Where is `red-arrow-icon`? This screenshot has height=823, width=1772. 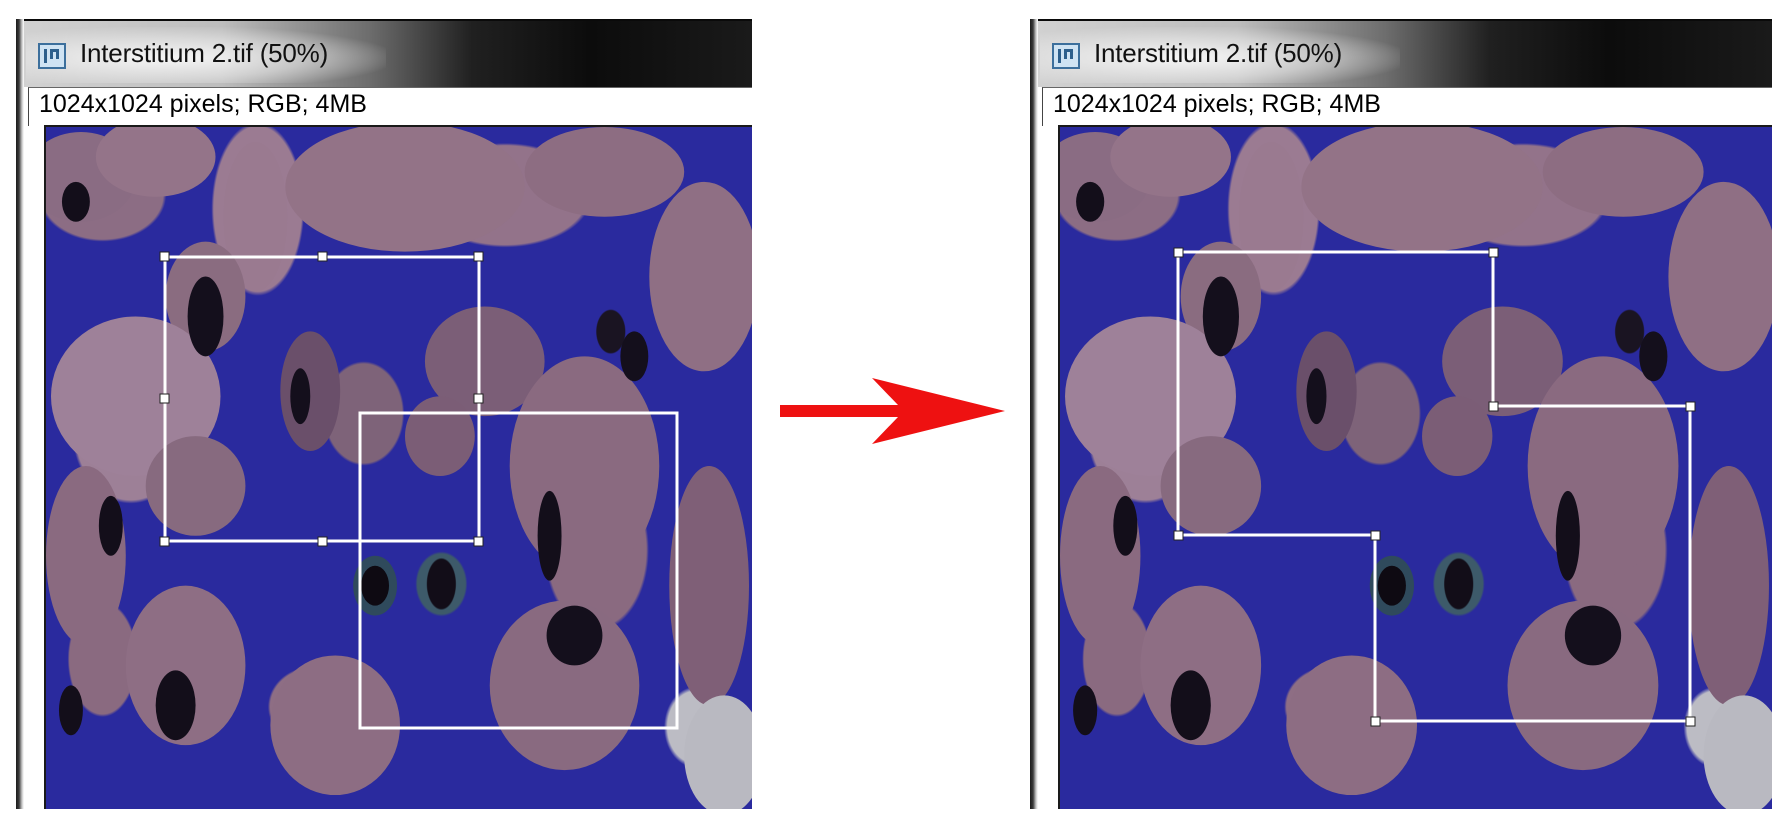 red-arrow-icon is located at coordinates (892, 411).